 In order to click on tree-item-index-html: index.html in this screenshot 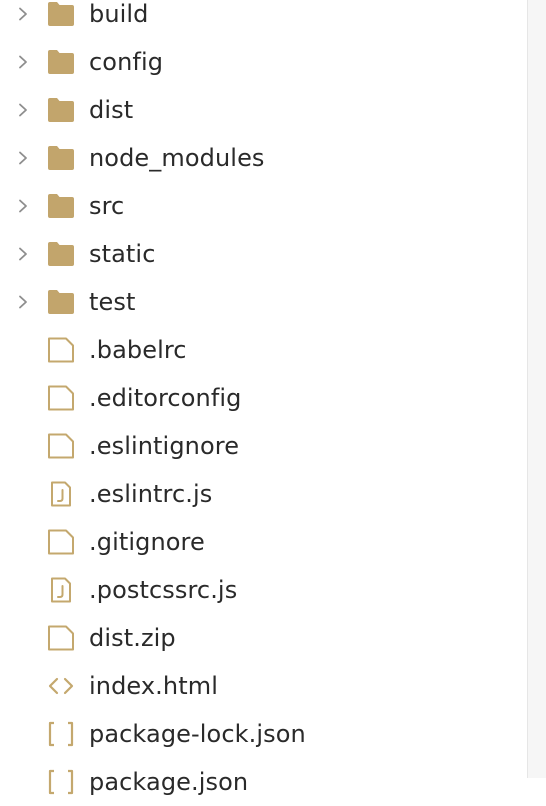, I will do `click(264, 686)`.